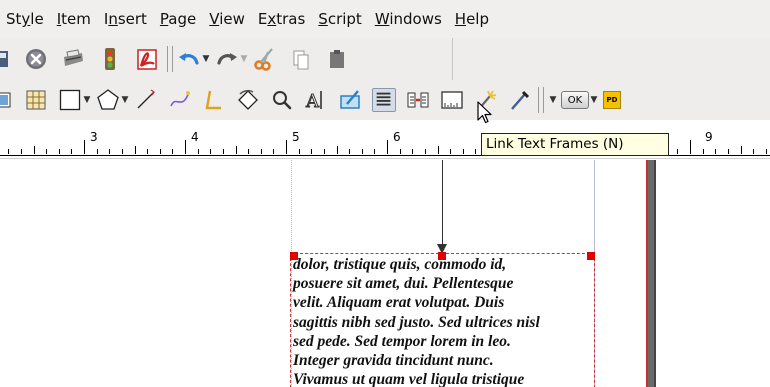 Image resolution: width=770 pixels, height=387 pixels. Describe the element at coordinates (709, 137) in the screenshot. I see `ruler-label: 9` at that location.